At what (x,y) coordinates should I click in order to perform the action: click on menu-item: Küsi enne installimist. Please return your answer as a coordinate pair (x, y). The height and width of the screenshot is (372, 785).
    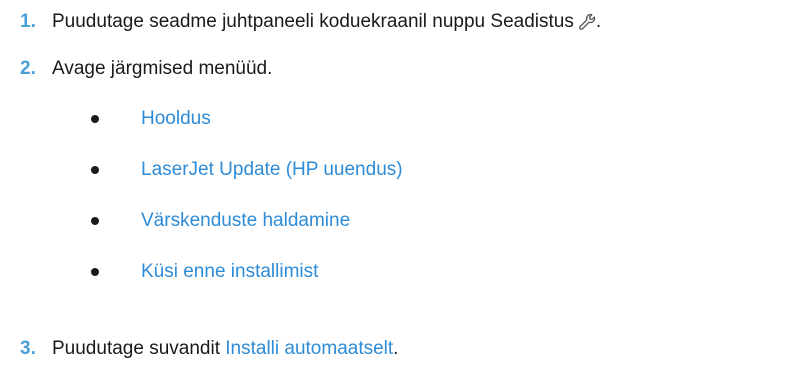
    Looking at the image, I should click on (159, 272).